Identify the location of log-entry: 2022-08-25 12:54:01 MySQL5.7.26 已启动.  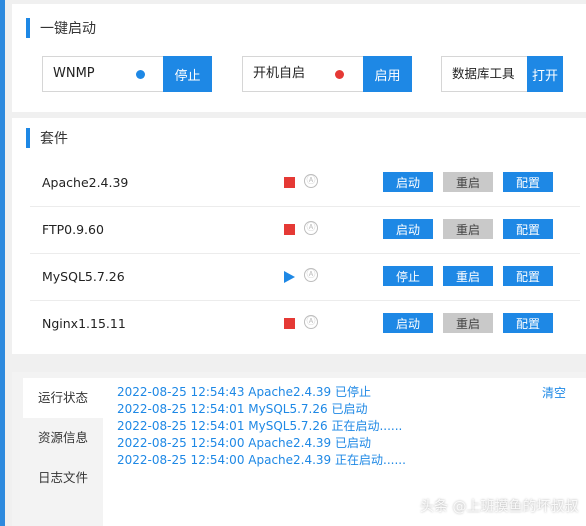
(242, 409).